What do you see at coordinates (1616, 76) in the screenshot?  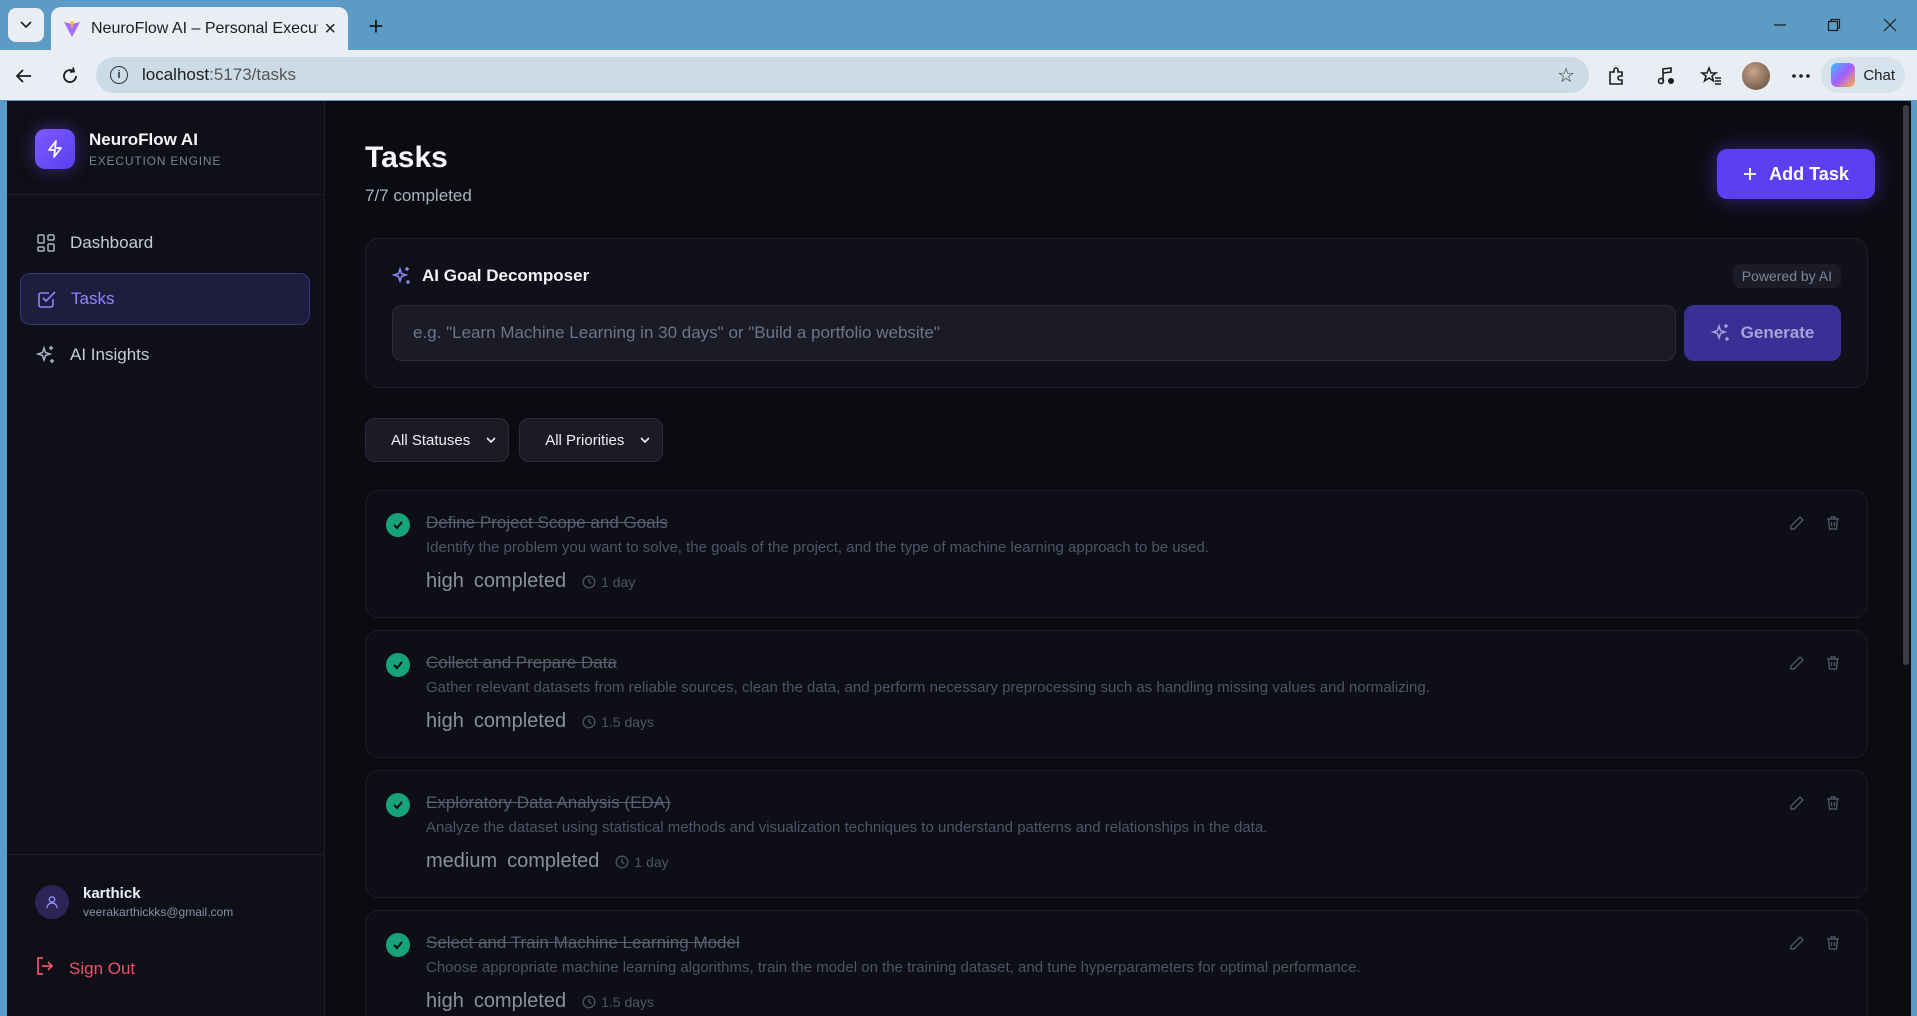 I see `extensions-button` at bounding box center [1616, 76].